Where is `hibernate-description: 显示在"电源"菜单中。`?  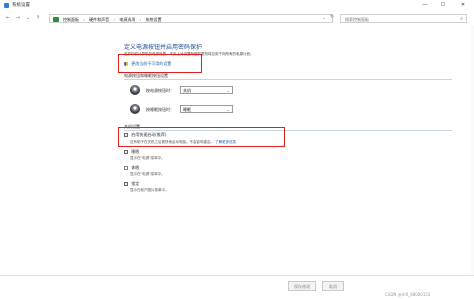
hibernate-description: 显示在"电源"菜单中。 is located at coordinates (147, 174).